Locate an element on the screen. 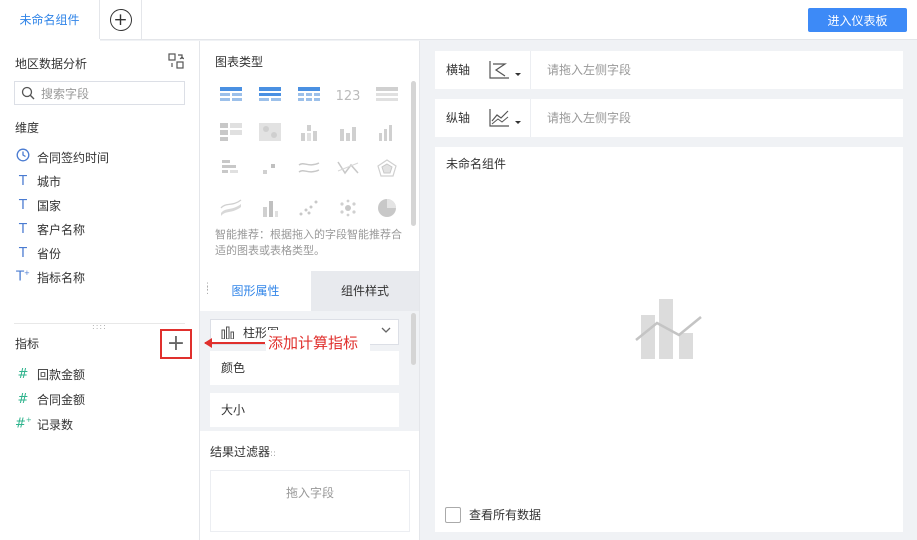  plus-circle-icon: + is located at coordinates (120, 20).